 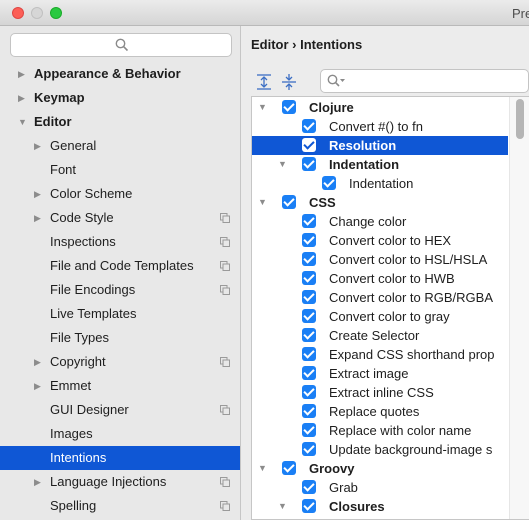 What do you see at coordinates (120, 170) in the screenshot?
I see `sidebar-item-font: Font` at bounding box center [120, 170].